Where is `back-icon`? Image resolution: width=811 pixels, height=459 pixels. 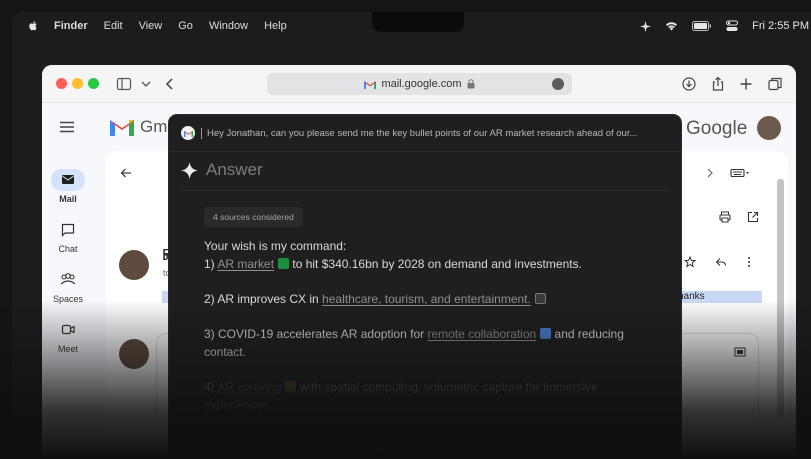
back-icon is located at coordinates (170, 84).